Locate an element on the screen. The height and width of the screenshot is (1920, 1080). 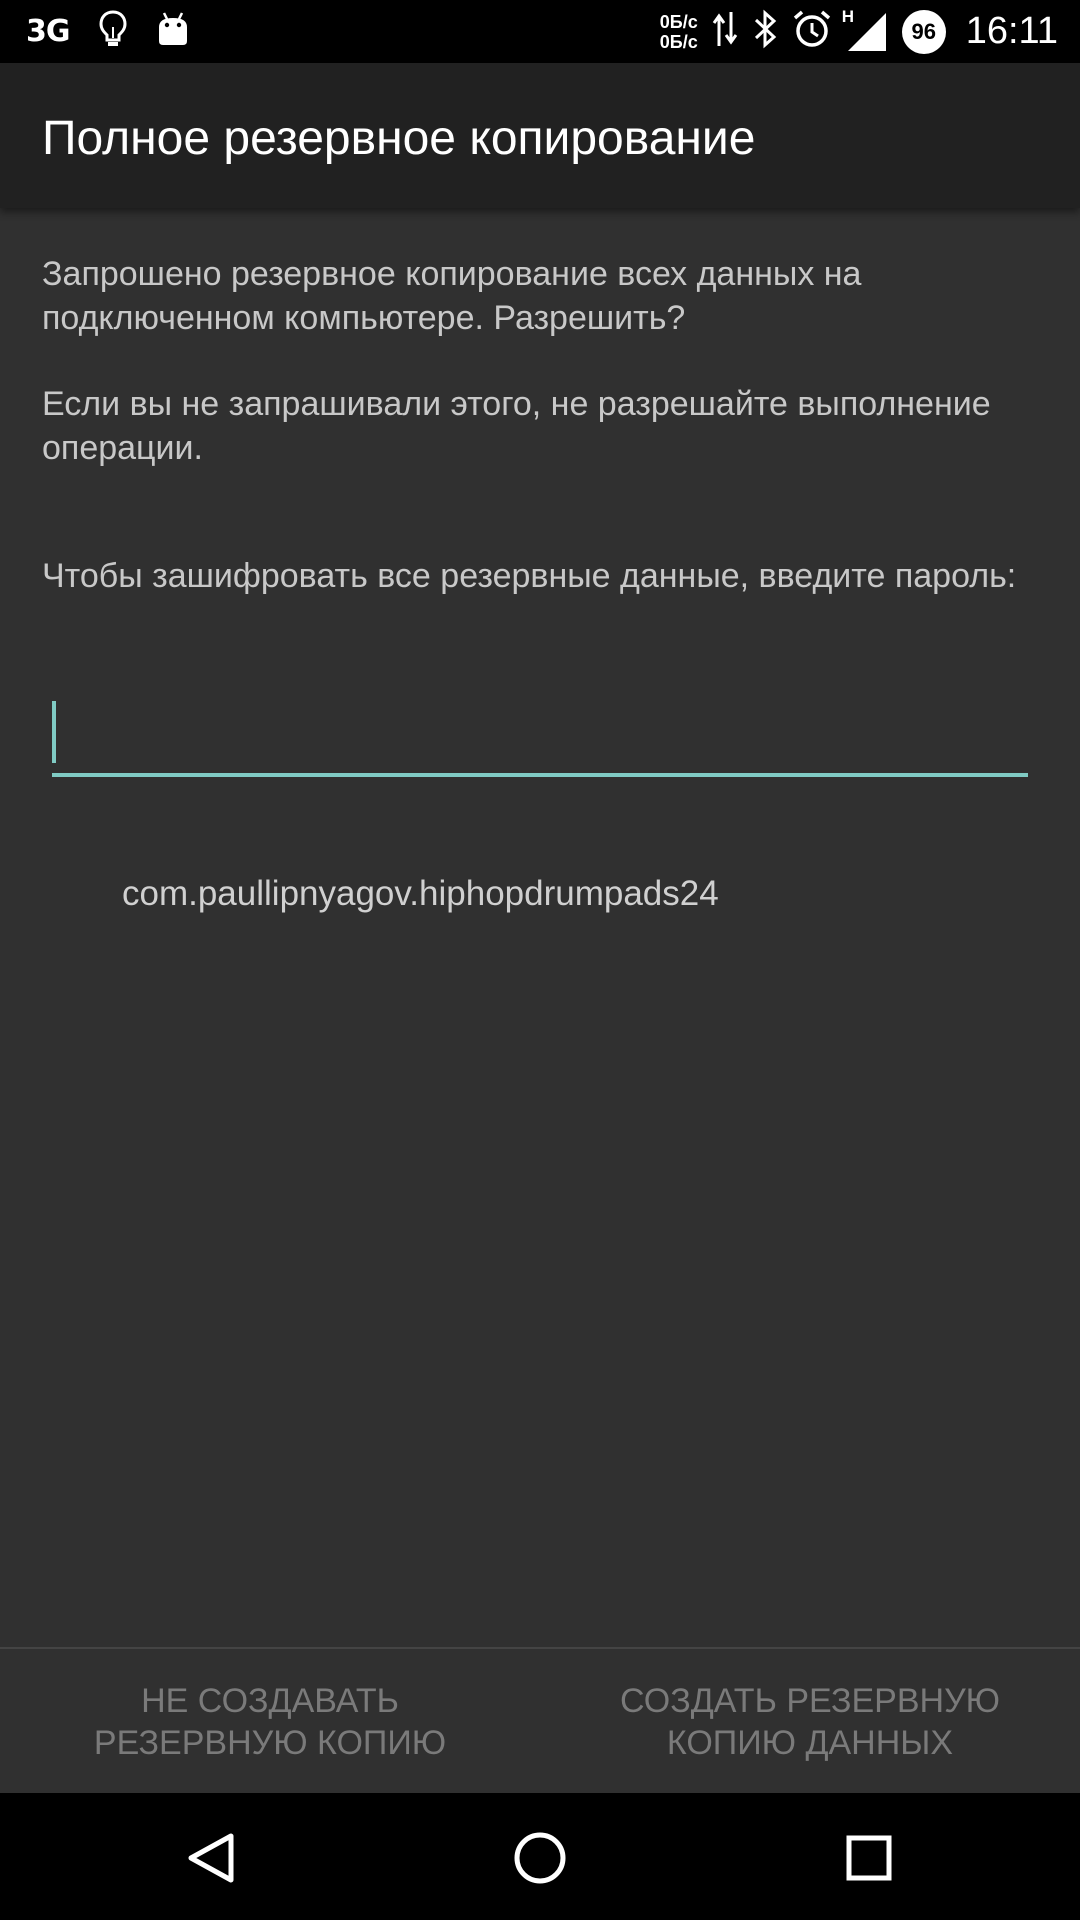
android-icon is located at coordinates (173, 31).